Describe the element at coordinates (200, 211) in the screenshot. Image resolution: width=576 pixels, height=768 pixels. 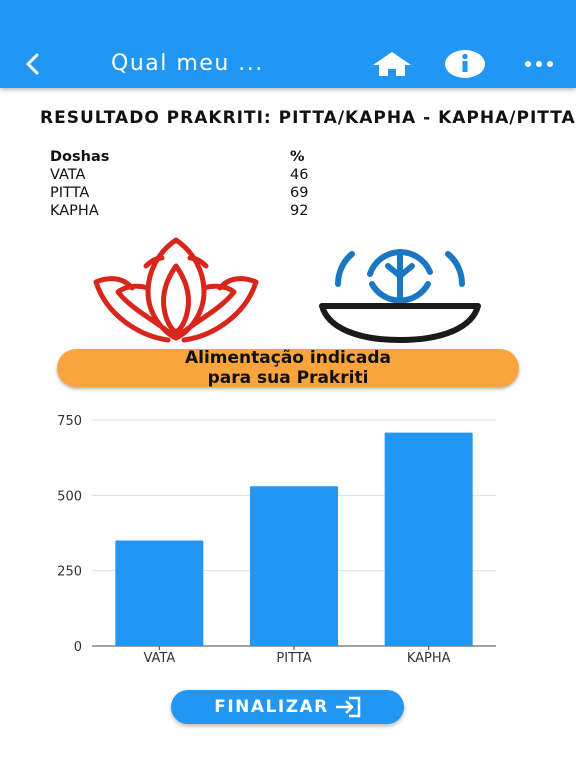
I see `table-row: KAPHA 92` at that location.